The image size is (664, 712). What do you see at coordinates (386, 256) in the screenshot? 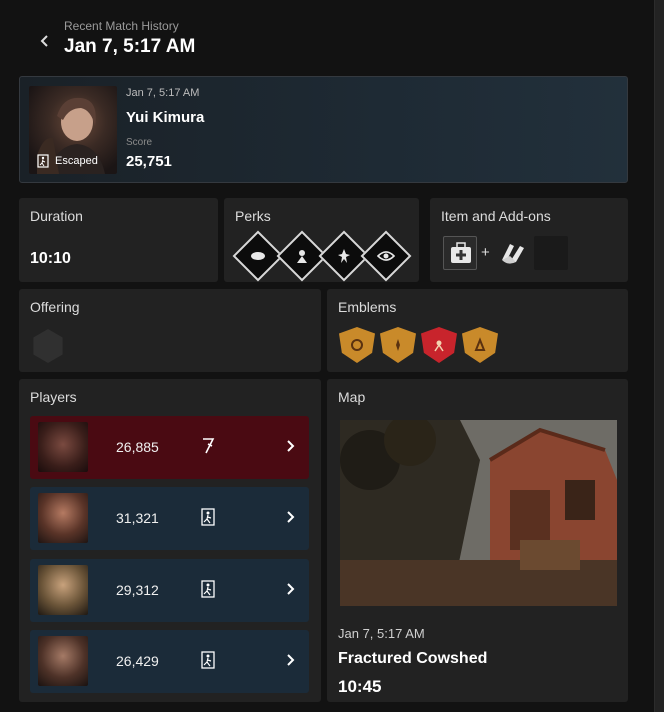
I see `perk-4-icon` at bounding box center [386, 256].